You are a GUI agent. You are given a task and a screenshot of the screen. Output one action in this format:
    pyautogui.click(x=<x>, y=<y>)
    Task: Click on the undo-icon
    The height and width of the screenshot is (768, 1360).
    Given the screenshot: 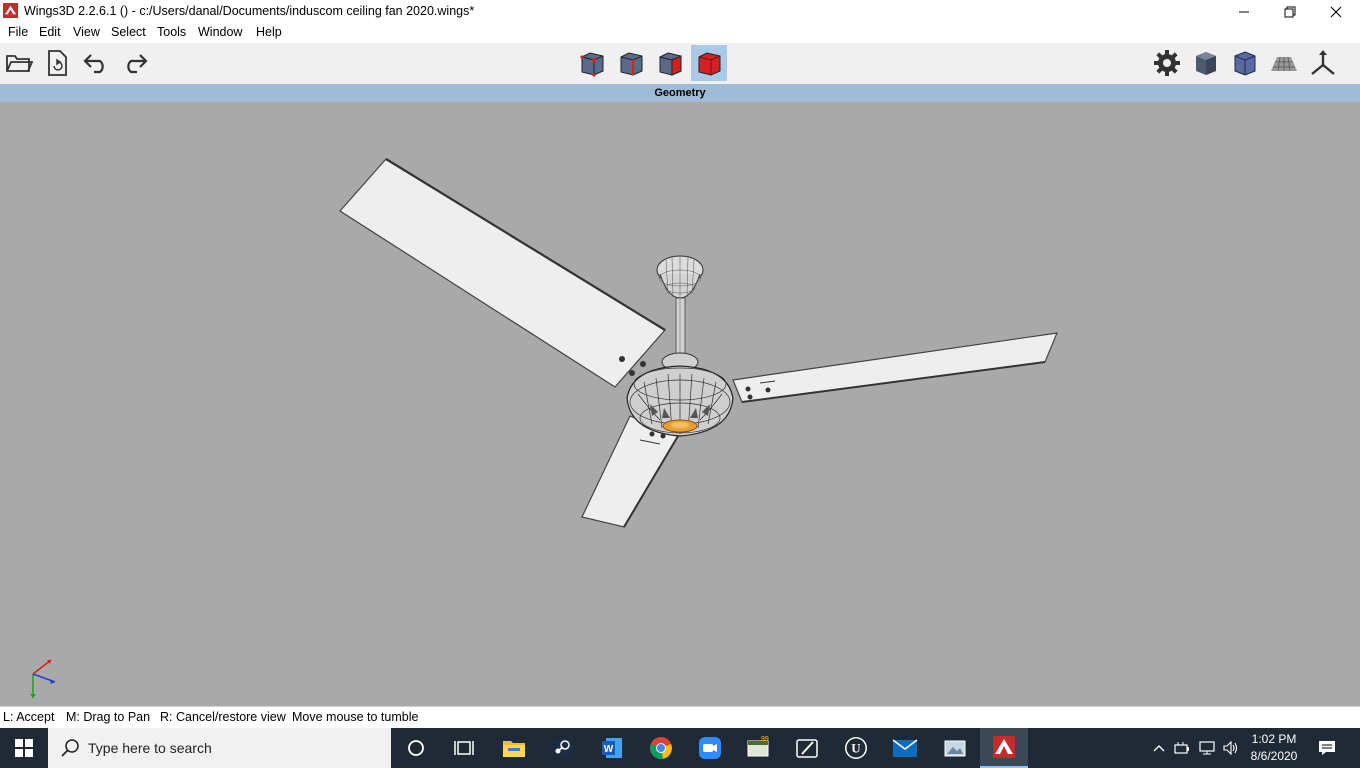 What is the action you would take?
    pyautogui.click(x=93, y=64)
    